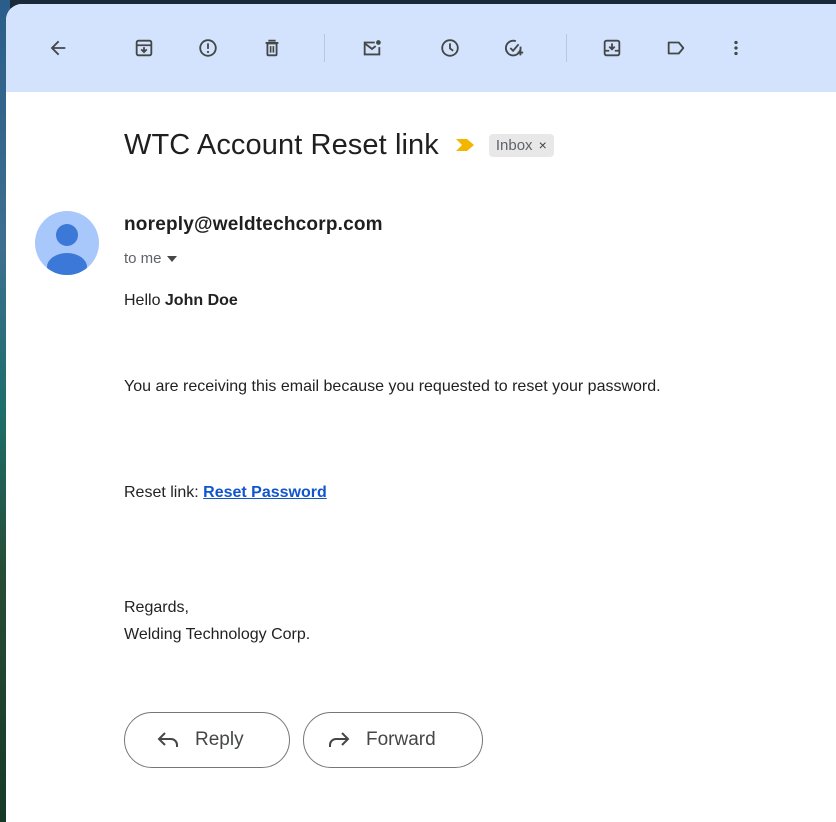 This screenshot has height=822, width=836. I want to click on email-subject: WTC Account Reset link, so click(281, 144).